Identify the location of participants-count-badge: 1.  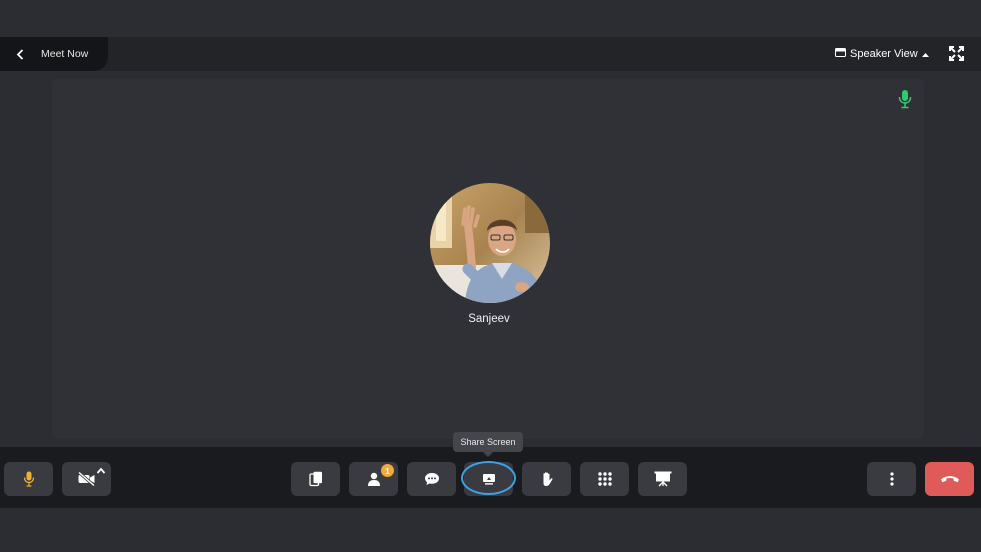
(387, 470).